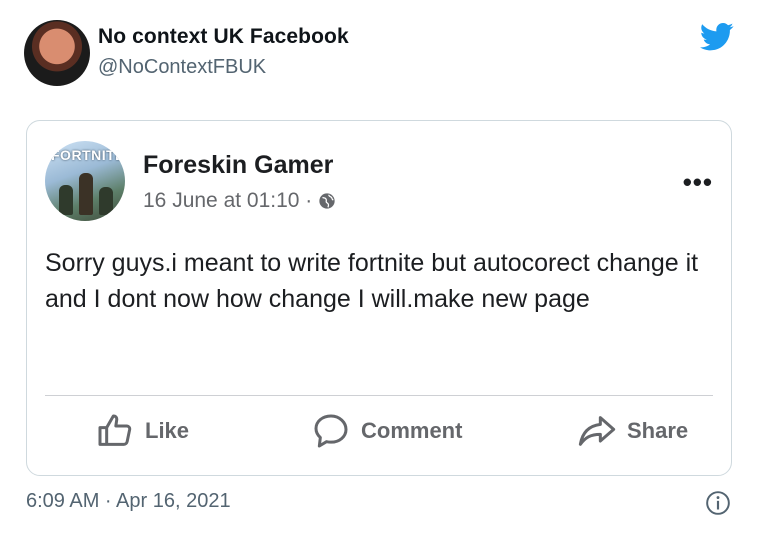  I want to click on fb-action-bar: Like Comment Share, so click(379, 434).